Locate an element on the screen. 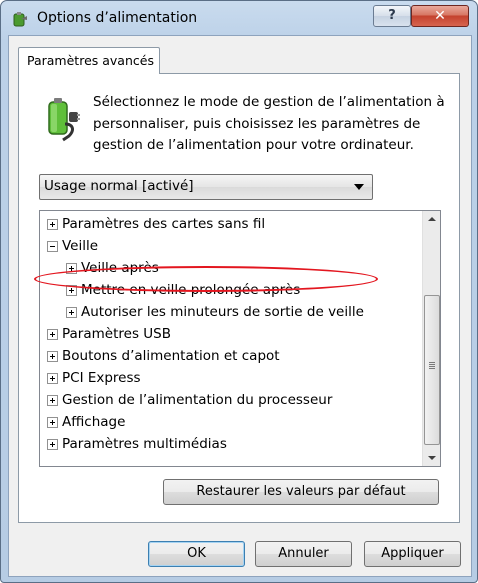  title-bar: Options d’alimentation ? ✕ is located at coordinates (239, 19).